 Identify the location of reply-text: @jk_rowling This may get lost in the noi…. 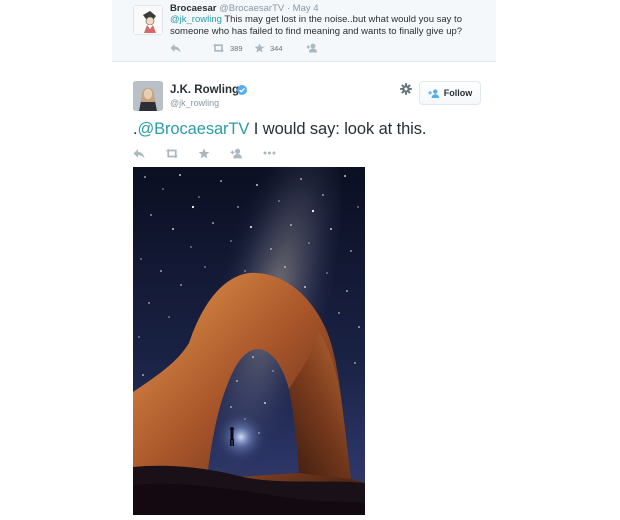
(330, 26).